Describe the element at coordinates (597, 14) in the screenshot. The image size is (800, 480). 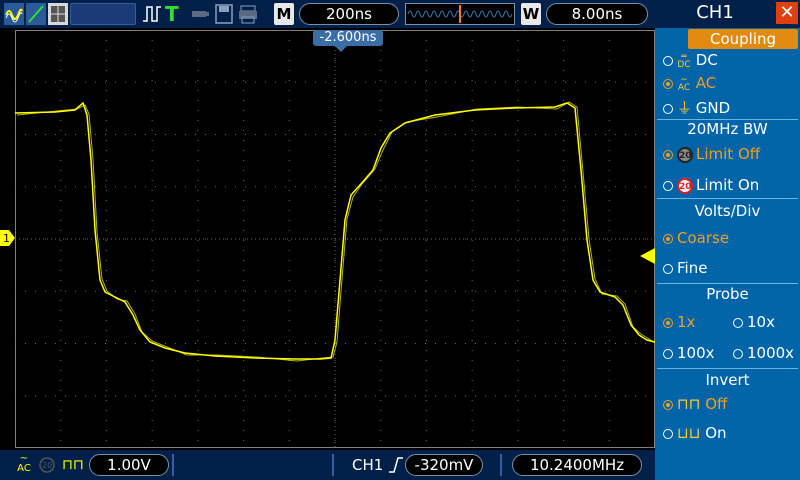
I see `window-time-value: 8.00ns` at that location.